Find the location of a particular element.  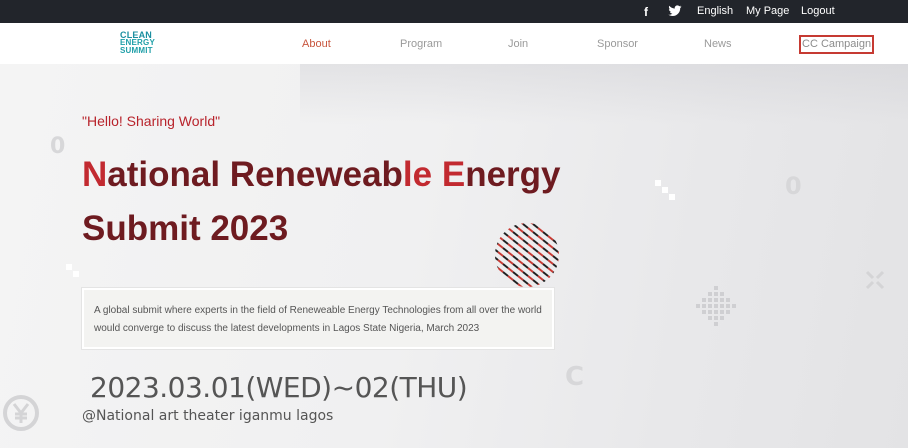

deco-x-icon is located at coordinates (875, 280).